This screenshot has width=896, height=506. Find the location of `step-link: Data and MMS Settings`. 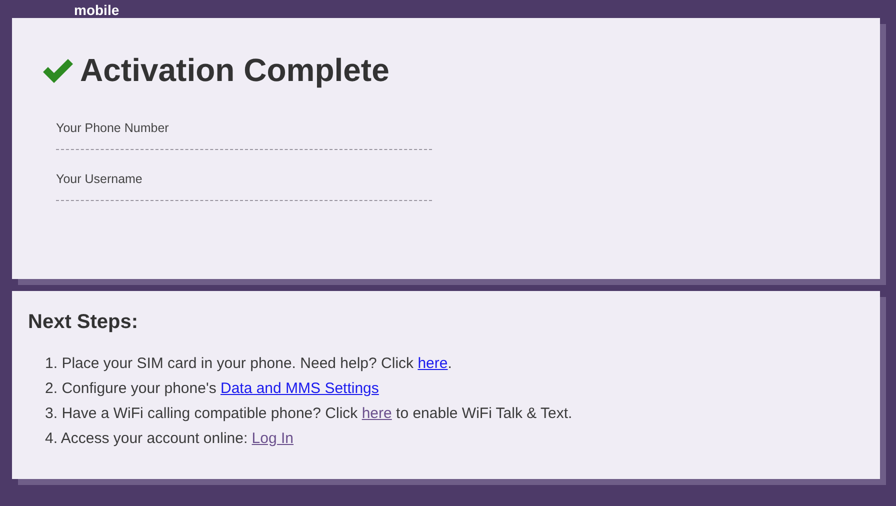

step-link: Data and MMS Settings is located at coordinates (299, 388).